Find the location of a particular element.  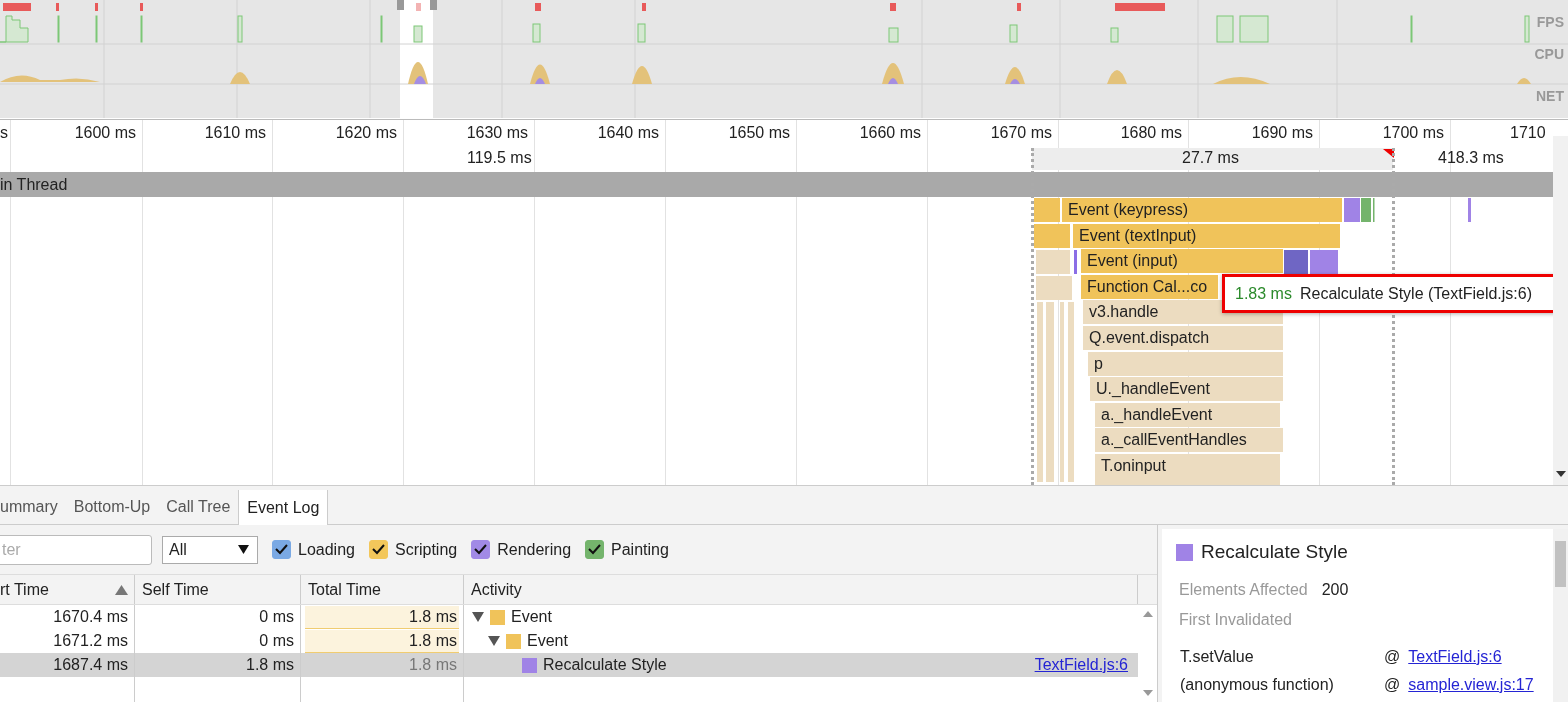

flame-bar: Event (input) is located at coordinates (1182, 261).